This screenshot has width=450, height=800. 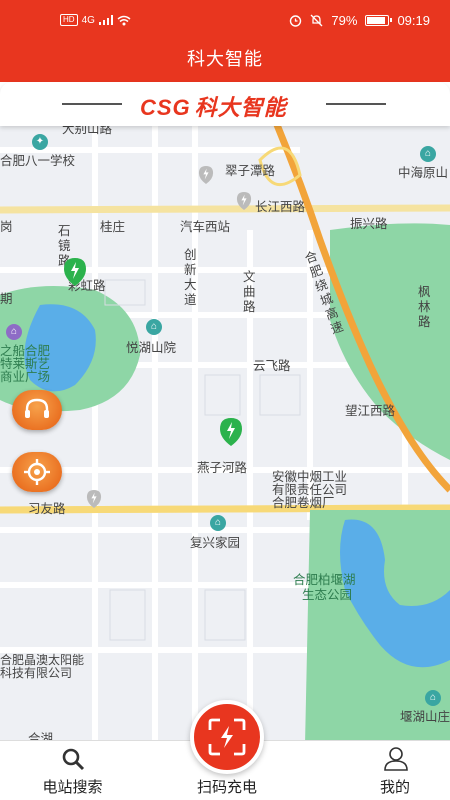 What do you see at coordinates (124, 20) in the screenshot?
I see `wifi-icon` at bounding box center [124, 20].